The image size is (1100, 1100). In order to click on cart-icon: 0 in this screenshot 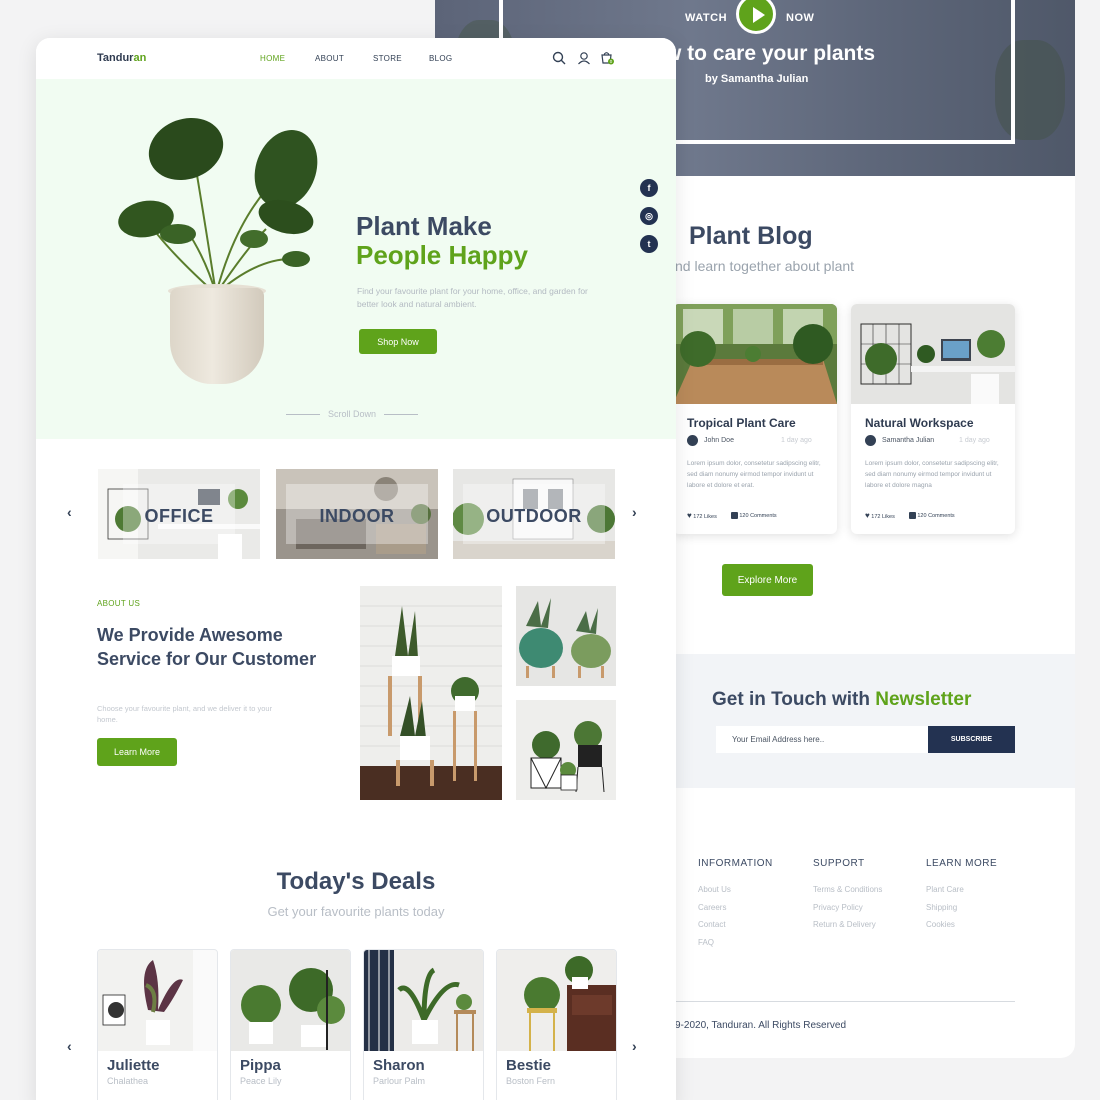, I will do `click(607, 58)`.